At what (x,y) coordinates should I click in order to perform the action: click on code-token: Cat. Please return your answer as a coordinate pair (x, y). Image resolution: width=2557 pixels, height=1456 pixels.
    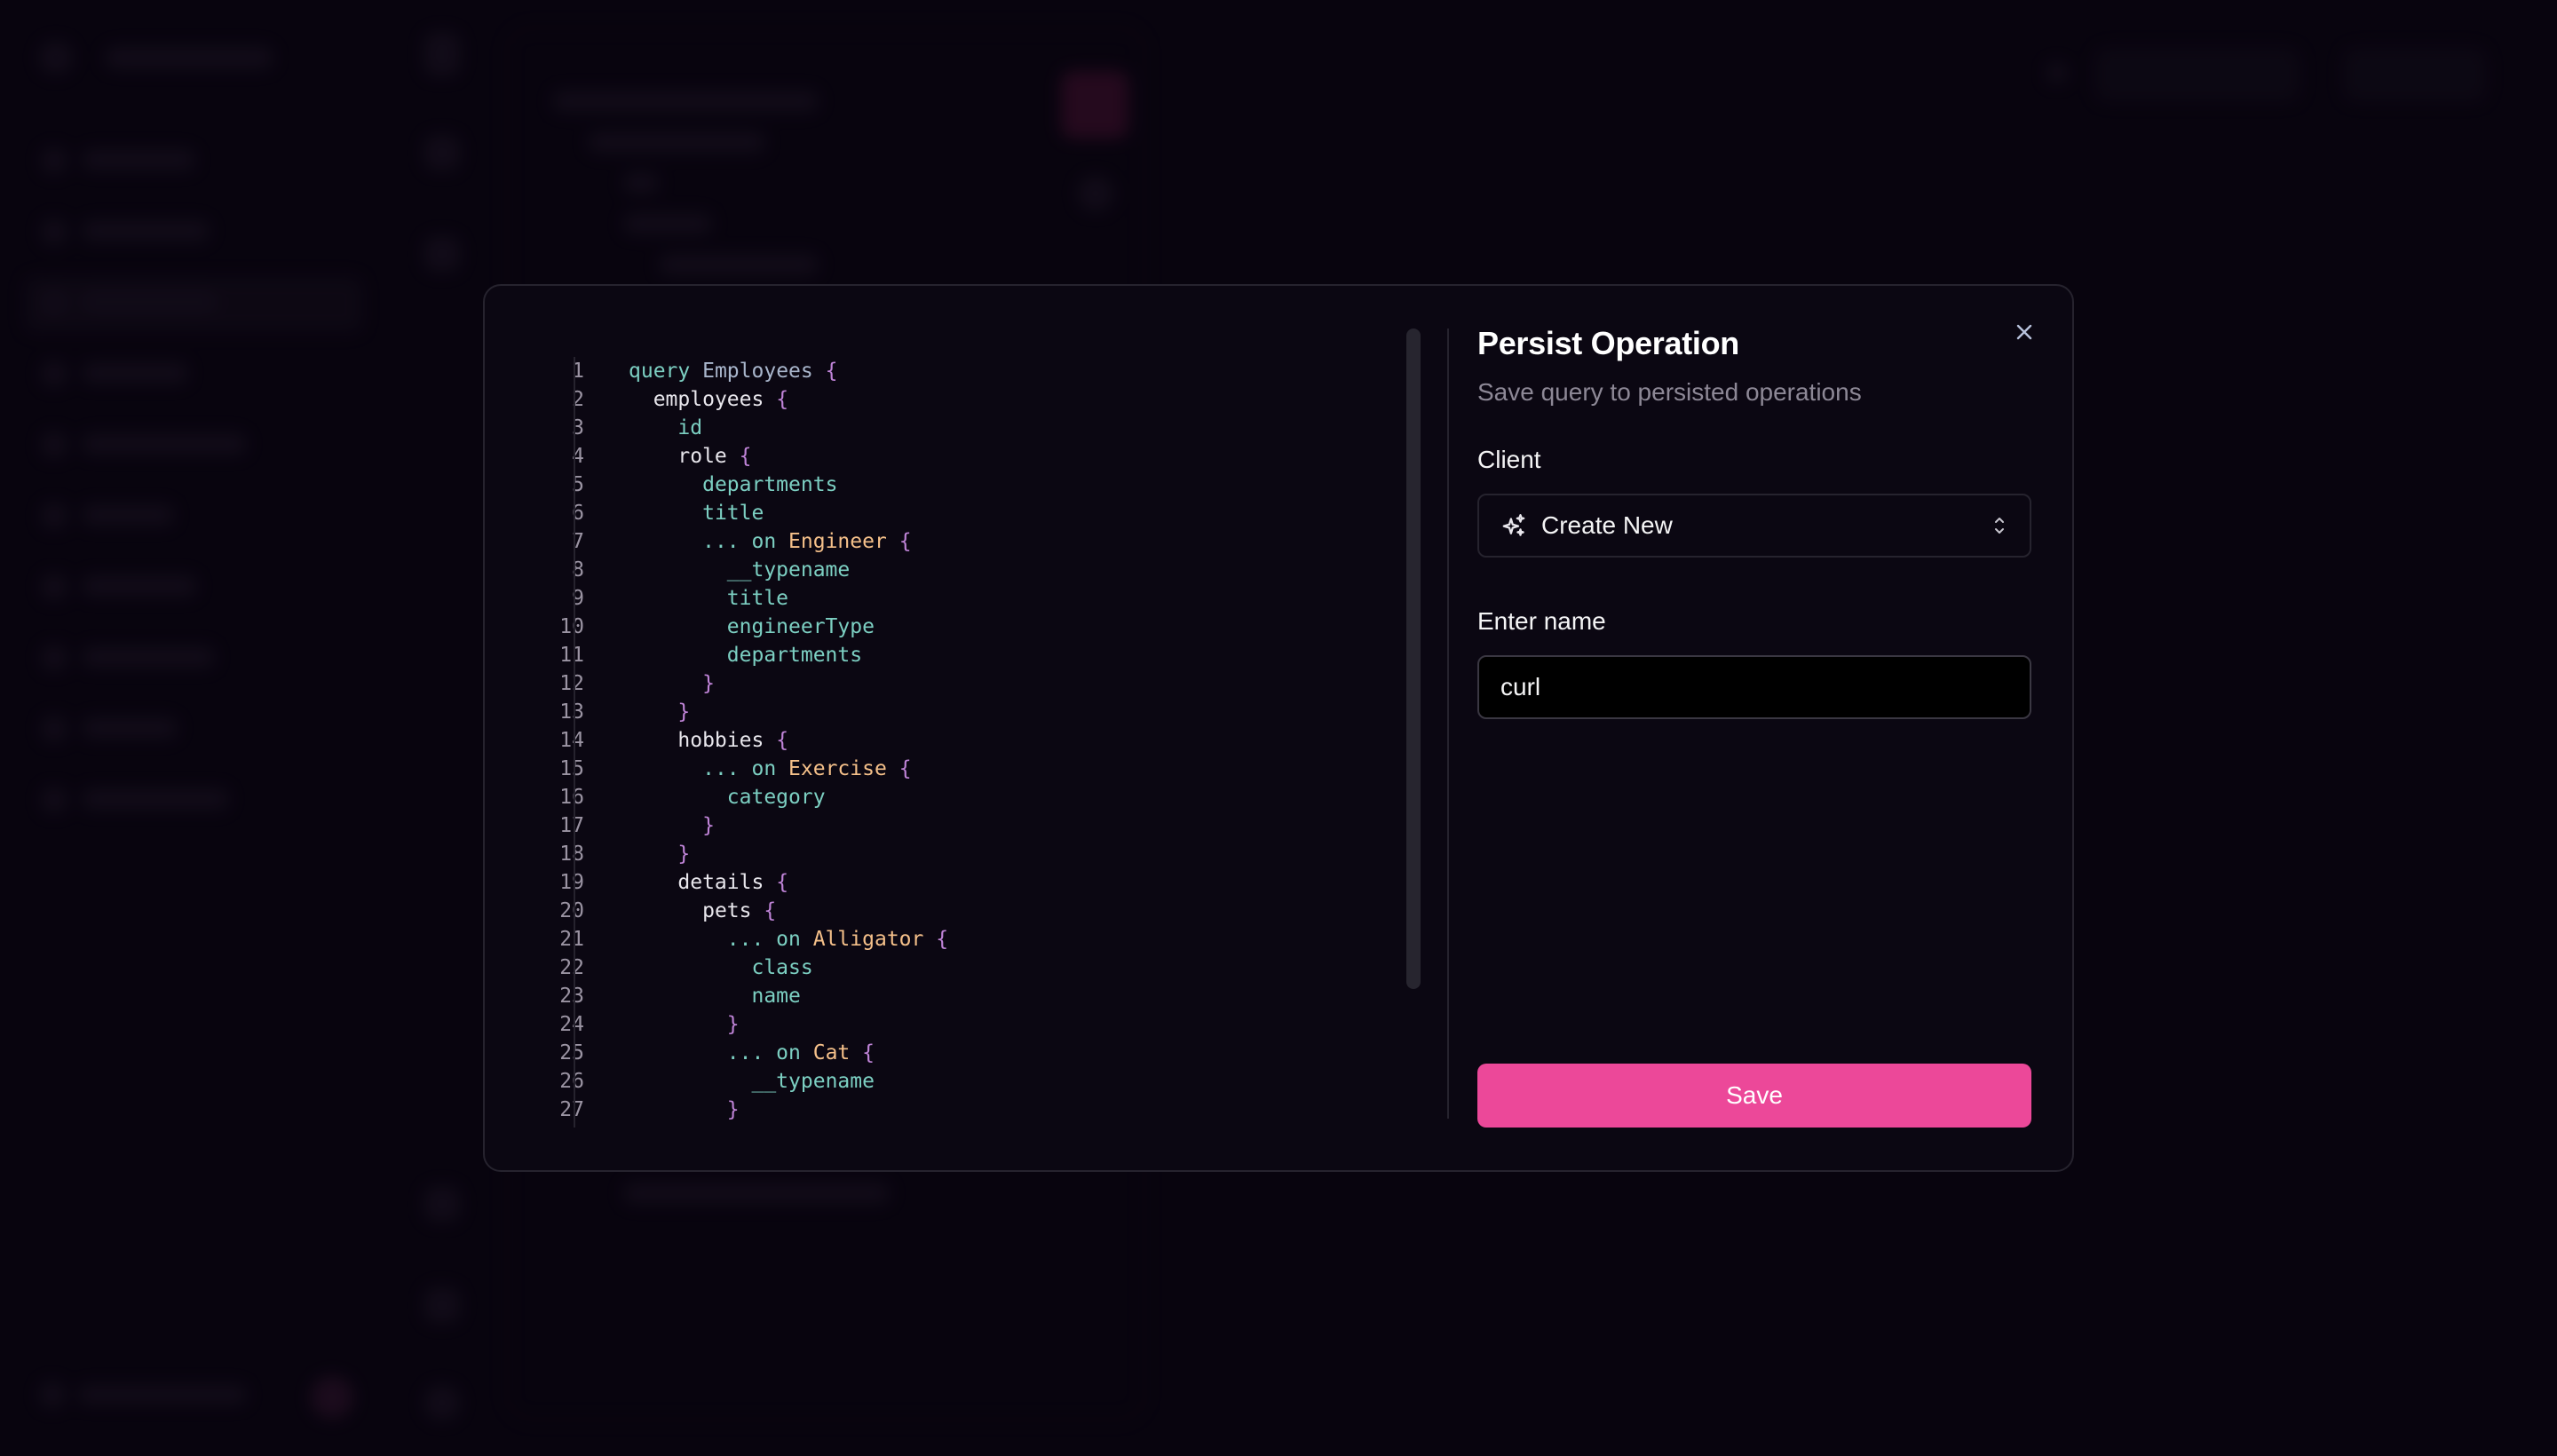
    Looking at the image, I should click on (831, 1052).